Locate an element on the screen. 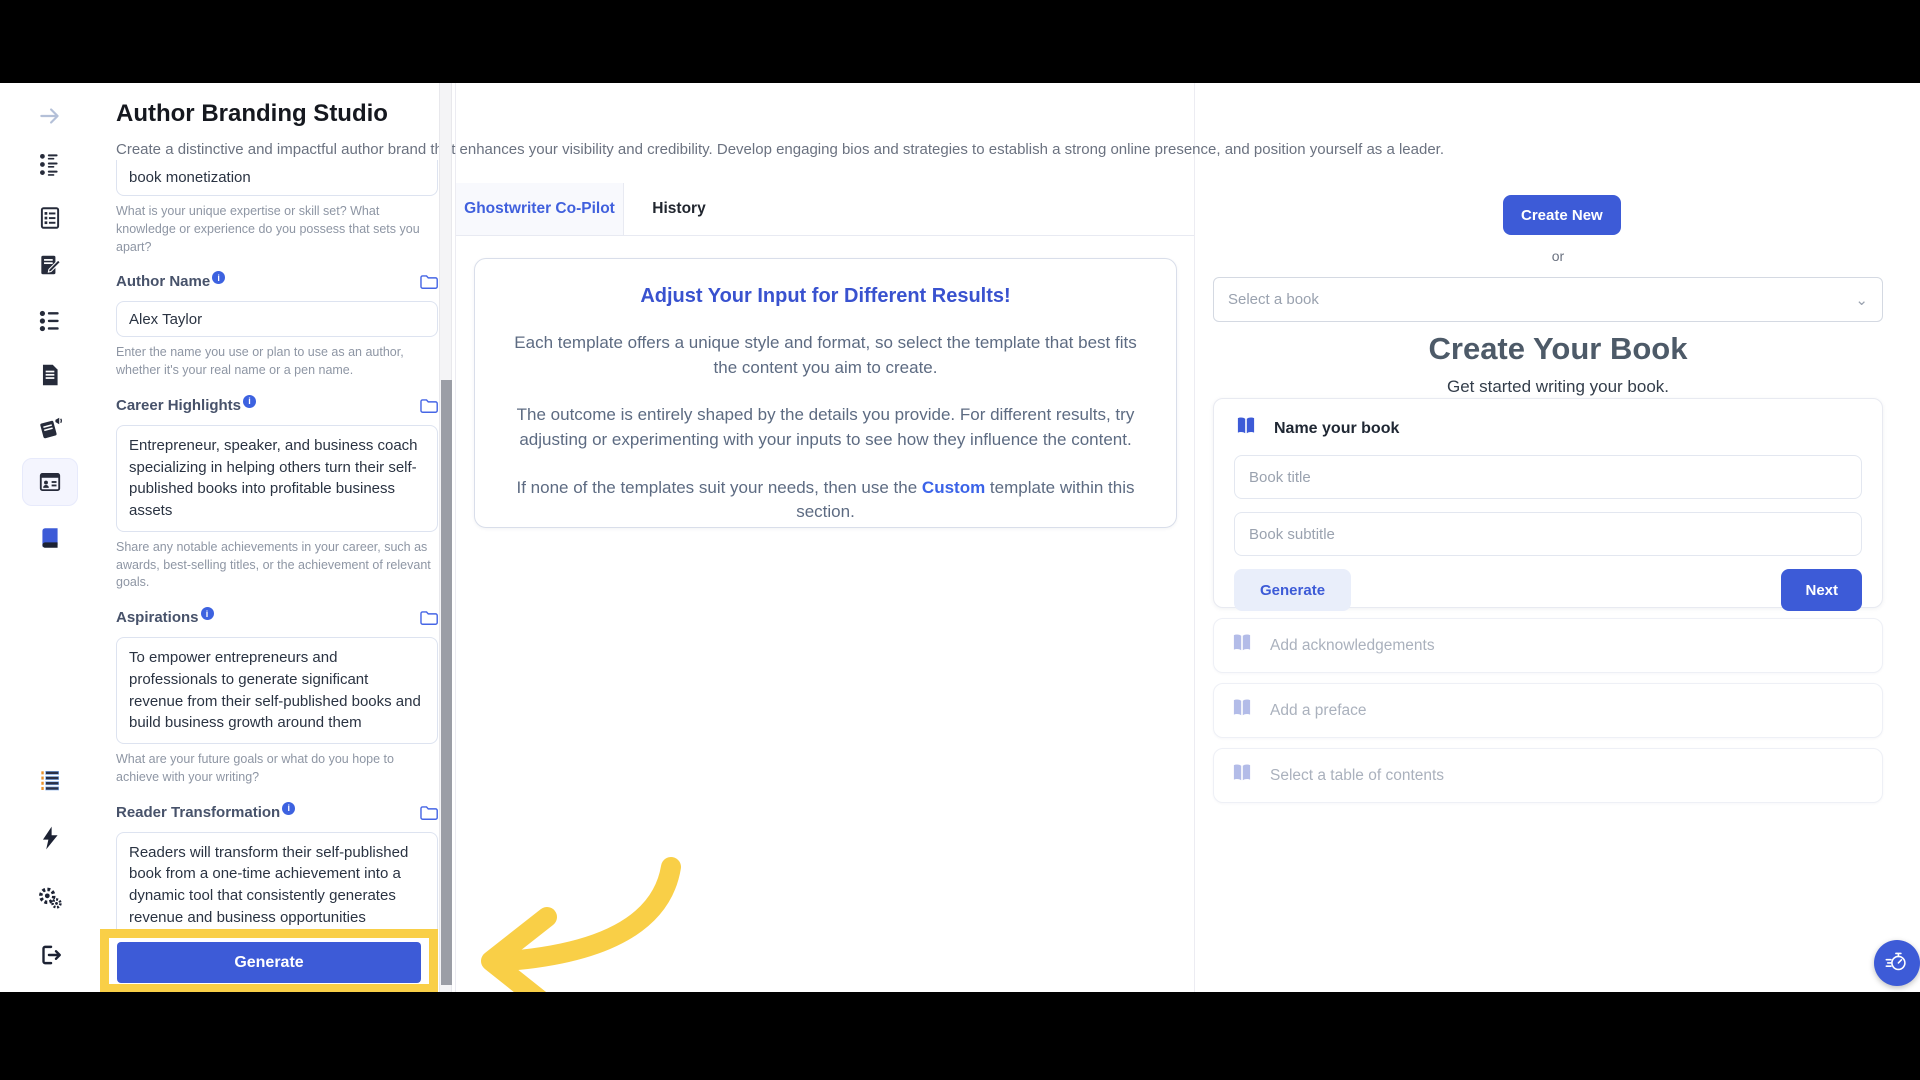 The width and height of the screenshot is (1920, 1080). clipboard-list-icon is located at coordinates (50, 218).